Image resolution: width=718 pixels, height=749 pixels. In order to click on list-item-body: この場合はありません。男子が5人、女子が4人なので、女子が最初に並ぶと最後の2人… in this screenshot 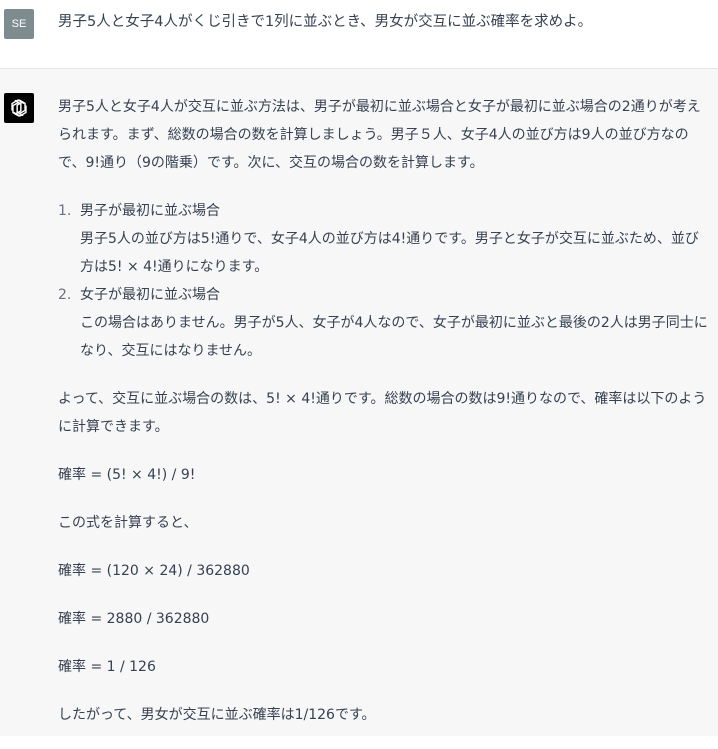, I will do `click(394, 337)`.